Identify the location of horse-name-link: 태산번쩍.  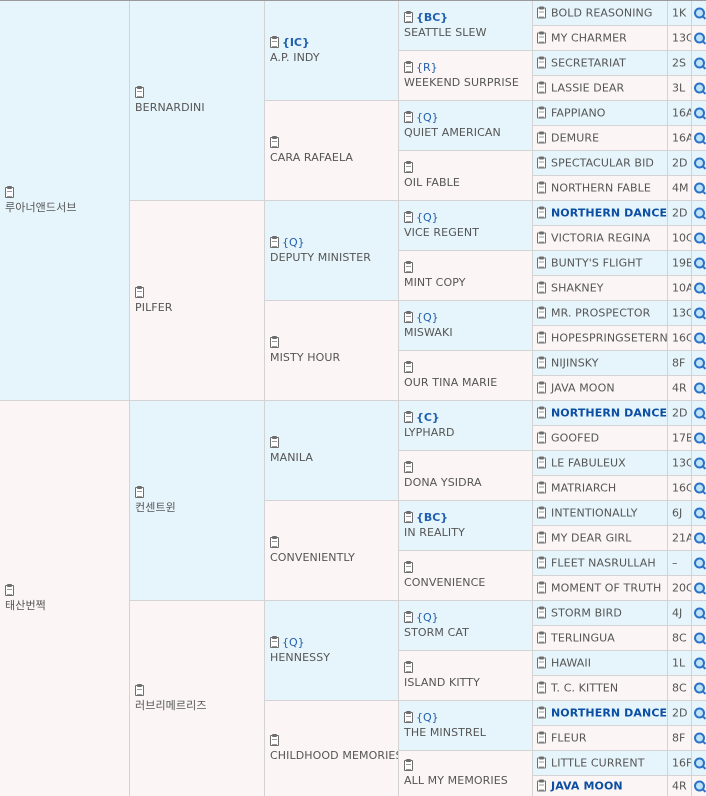
(25, 605).